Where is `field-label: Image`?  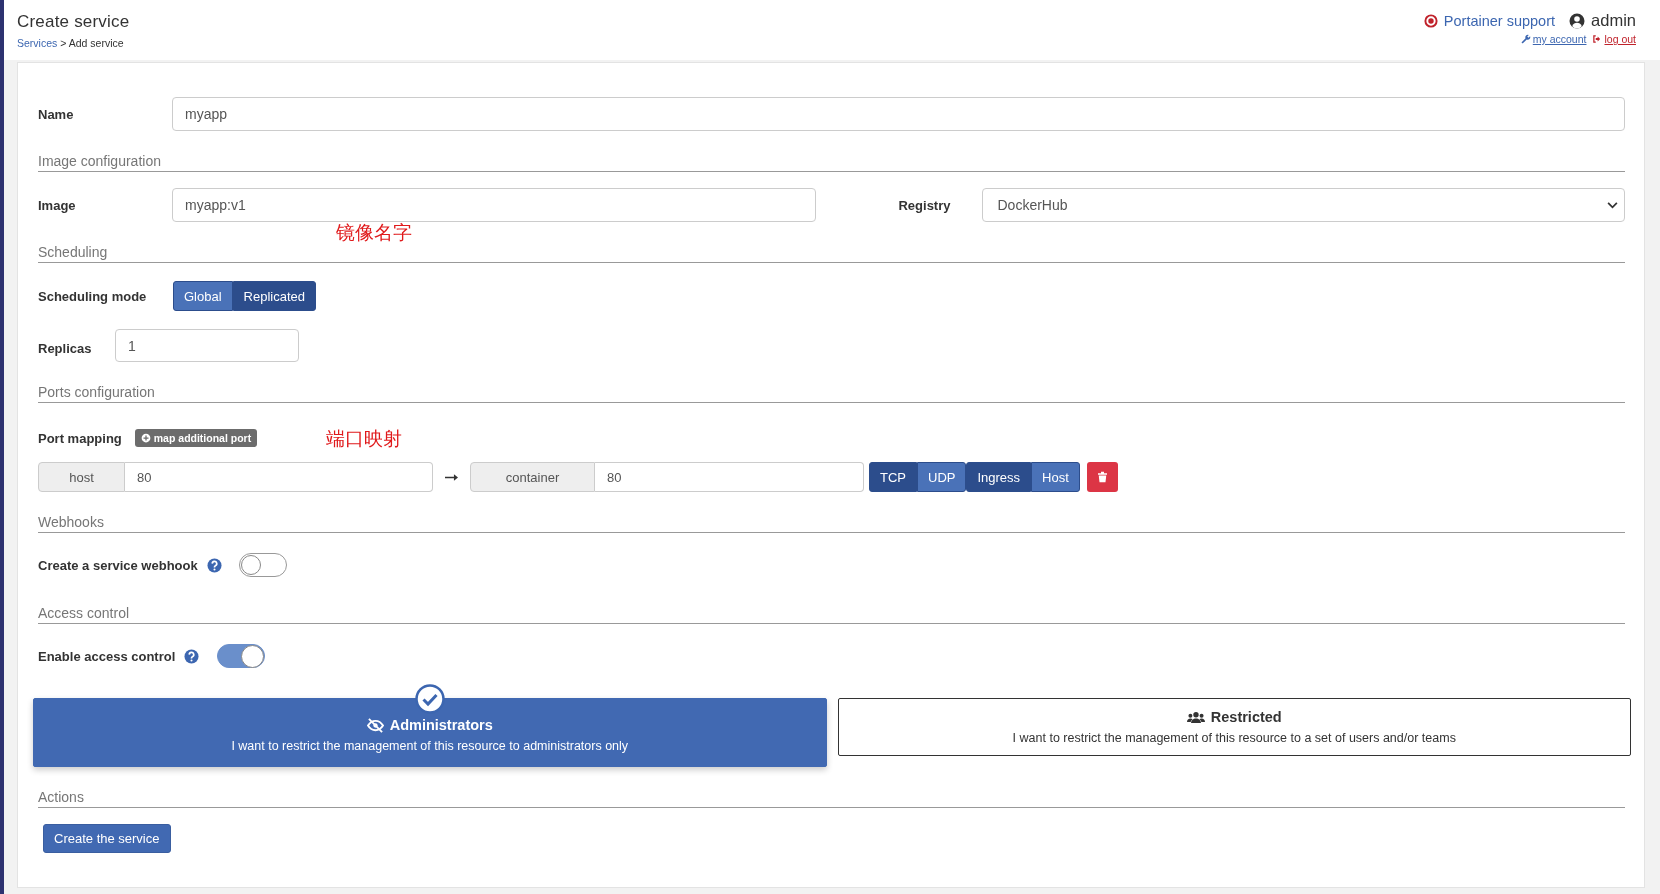 field-label: Image is located at coordinates (57, 205).